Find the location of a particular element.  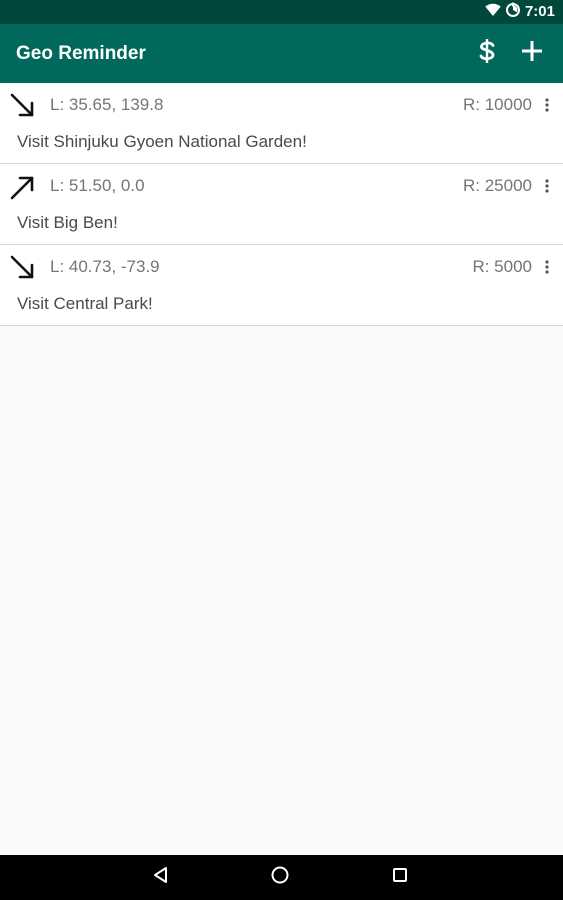

app-title: Geo Reminder is located at coordinates (81, 53).